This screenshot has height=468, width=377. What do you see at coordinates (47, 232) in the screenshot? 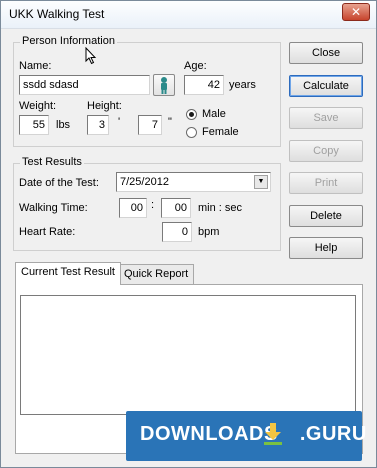
I see `heart-rate-label: Heart Rate:` at bounding box center [47, 232].